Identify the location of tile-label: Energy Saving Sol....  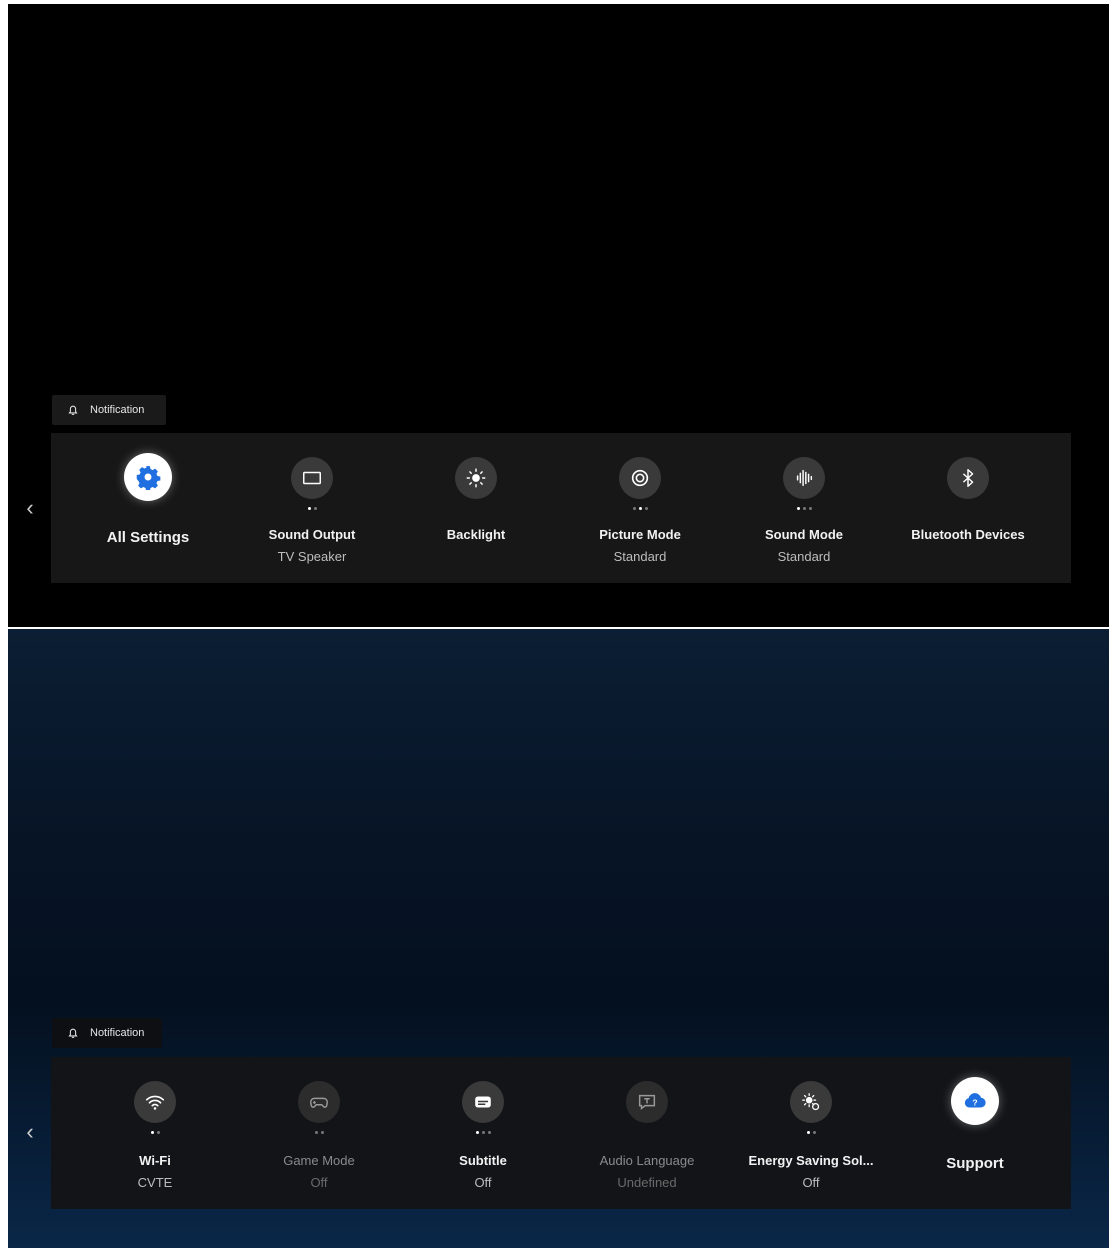
(811, 1160).